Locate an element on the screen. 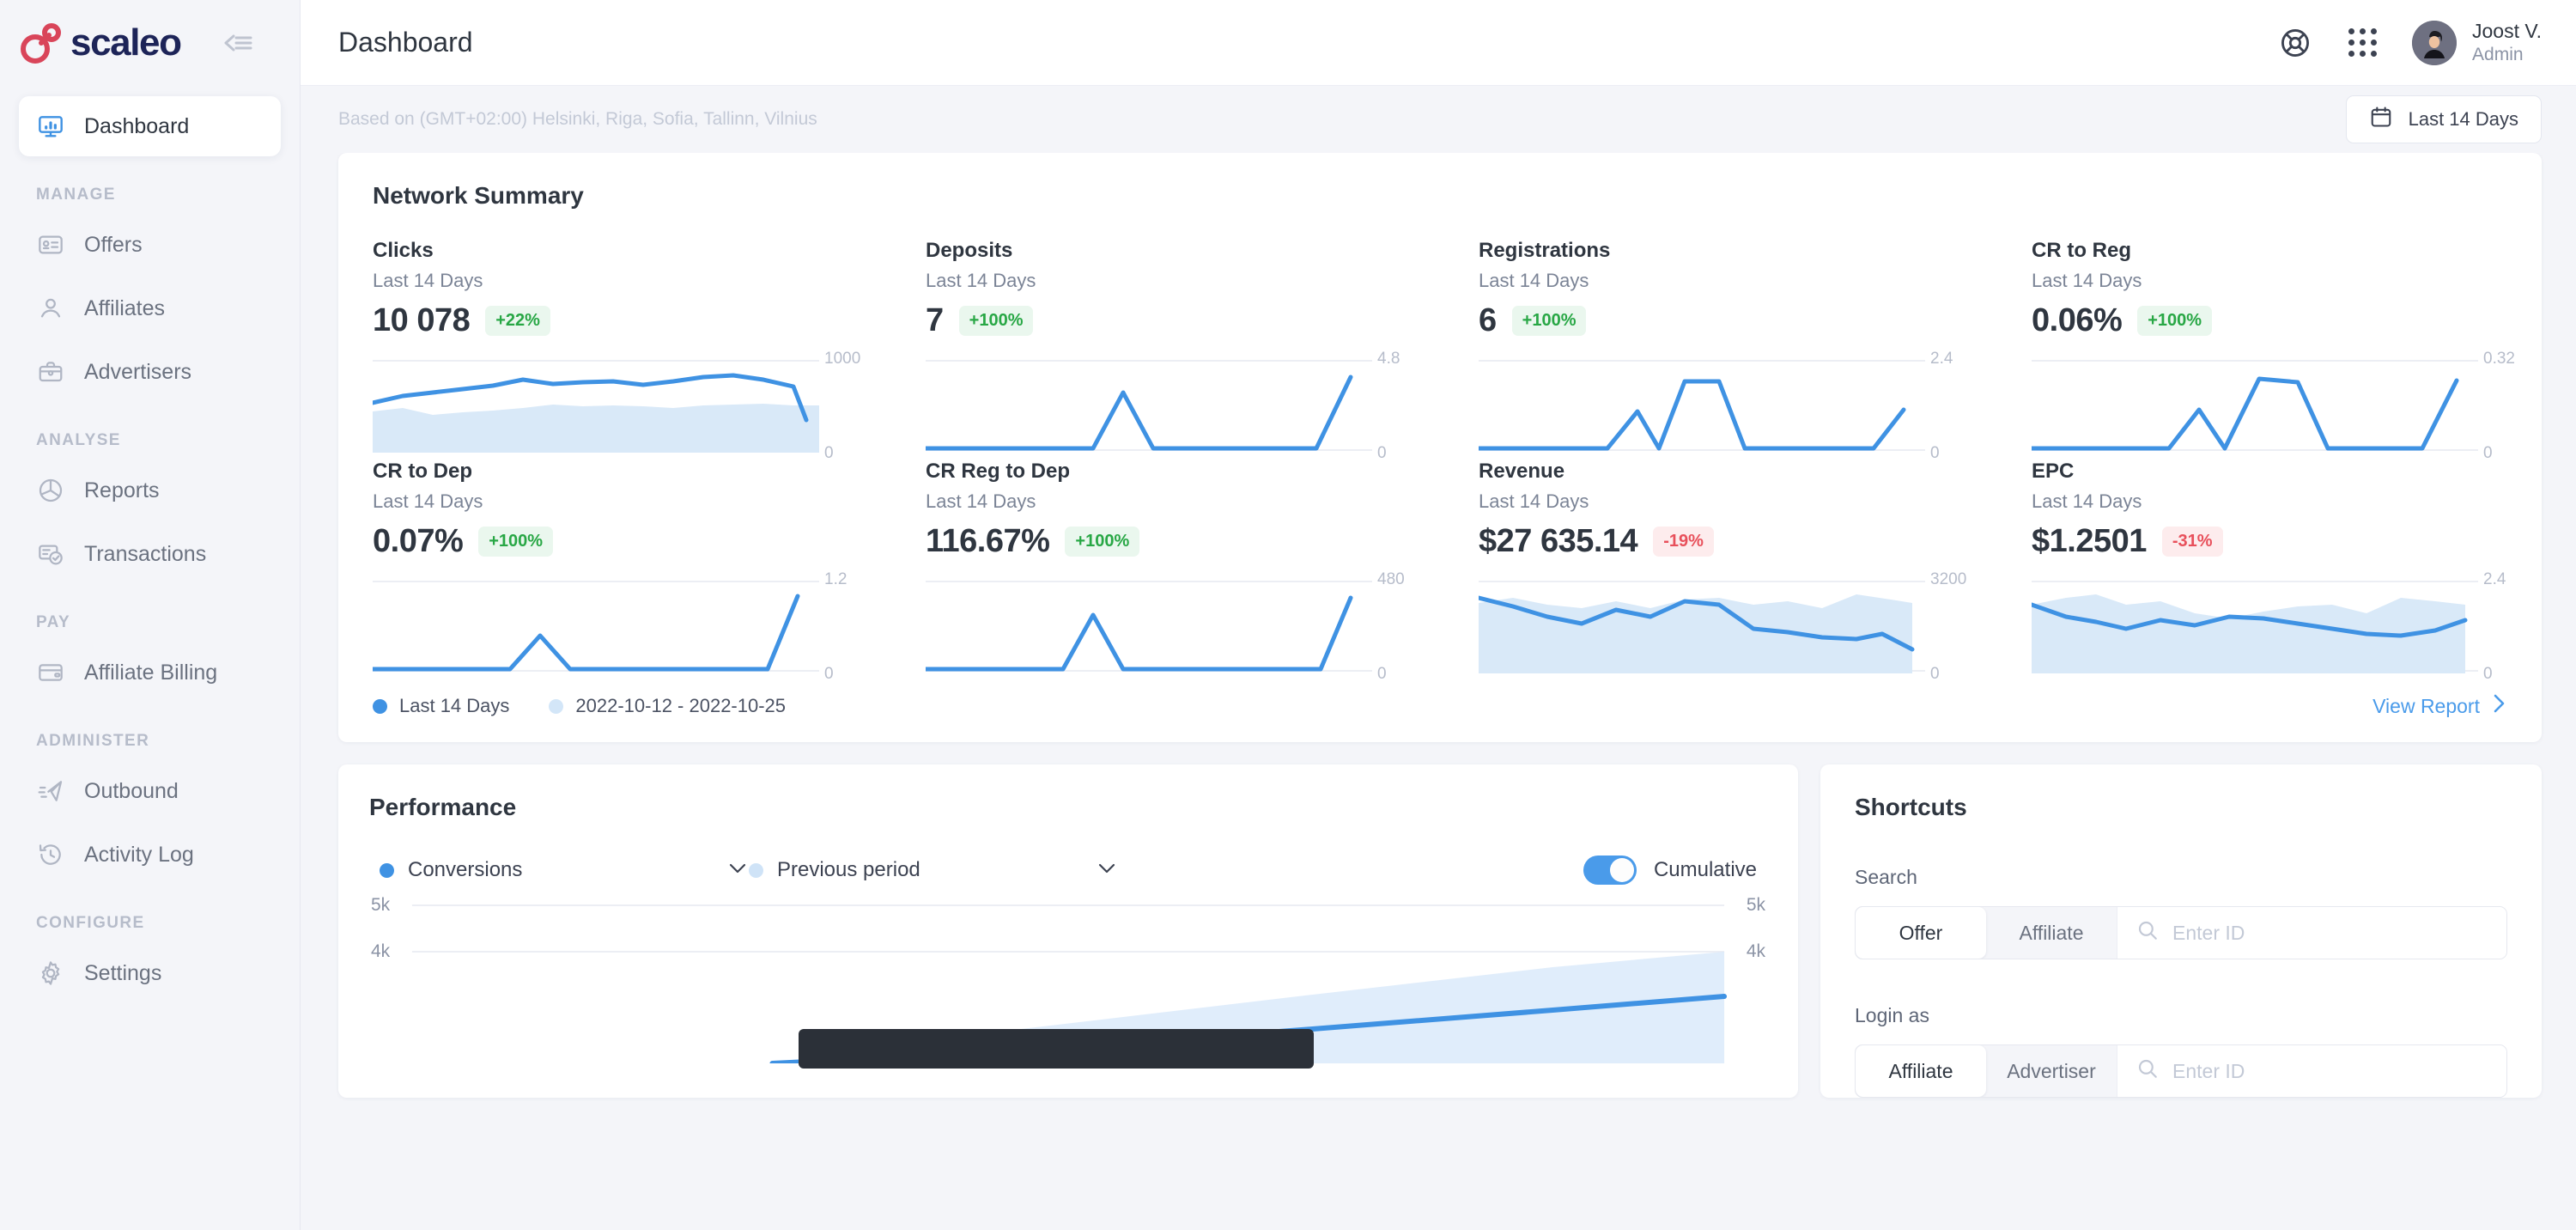 This screenshot has width=2576, height=1230. kpi-delta-badge: +22% is located at coordinates (517, 321).